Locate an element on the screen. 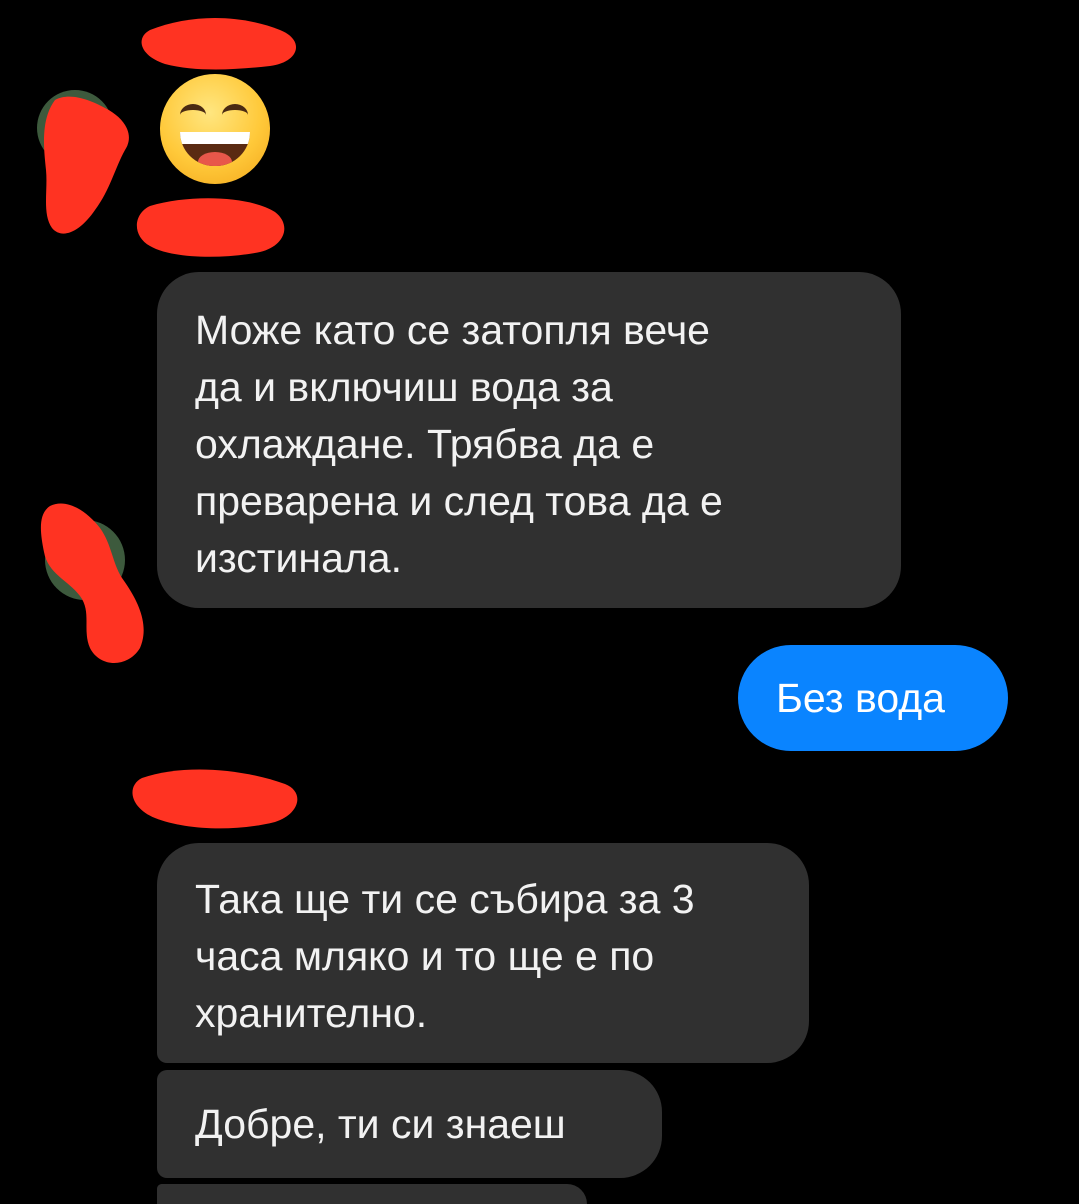  message-bubble-outgoing: Без вода is located at coordinates (873, 698).